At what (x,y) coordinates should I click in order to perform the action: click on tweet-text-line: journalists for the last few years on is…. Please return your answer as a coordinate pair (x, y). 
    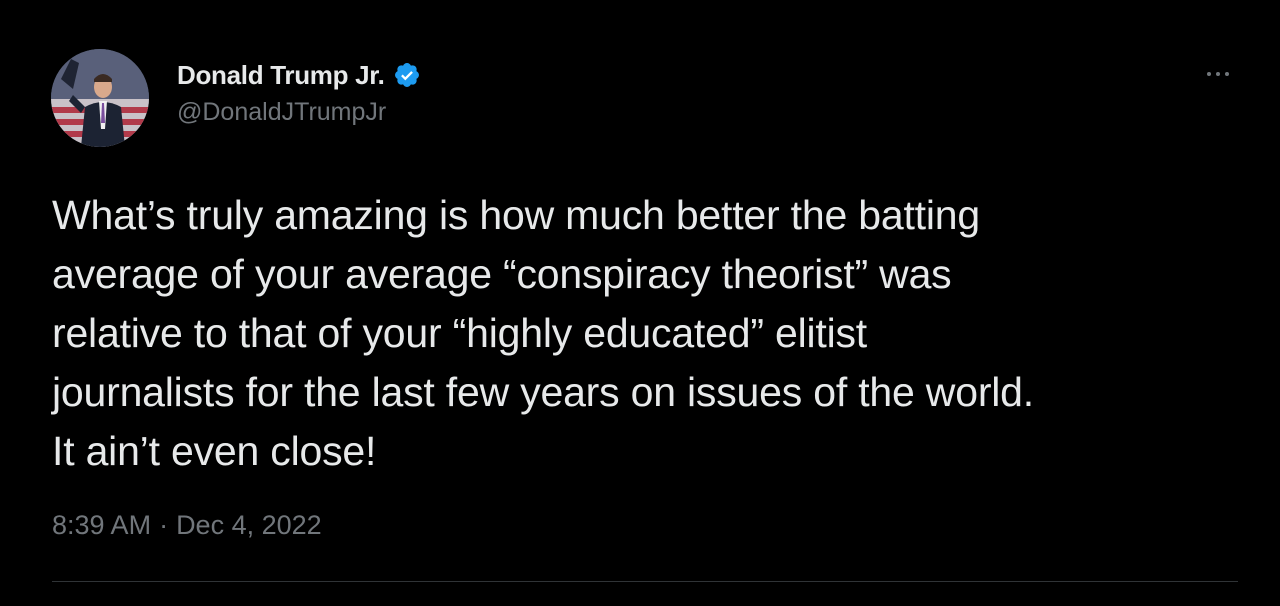
    Looking at the image, I should click on (543, 392).